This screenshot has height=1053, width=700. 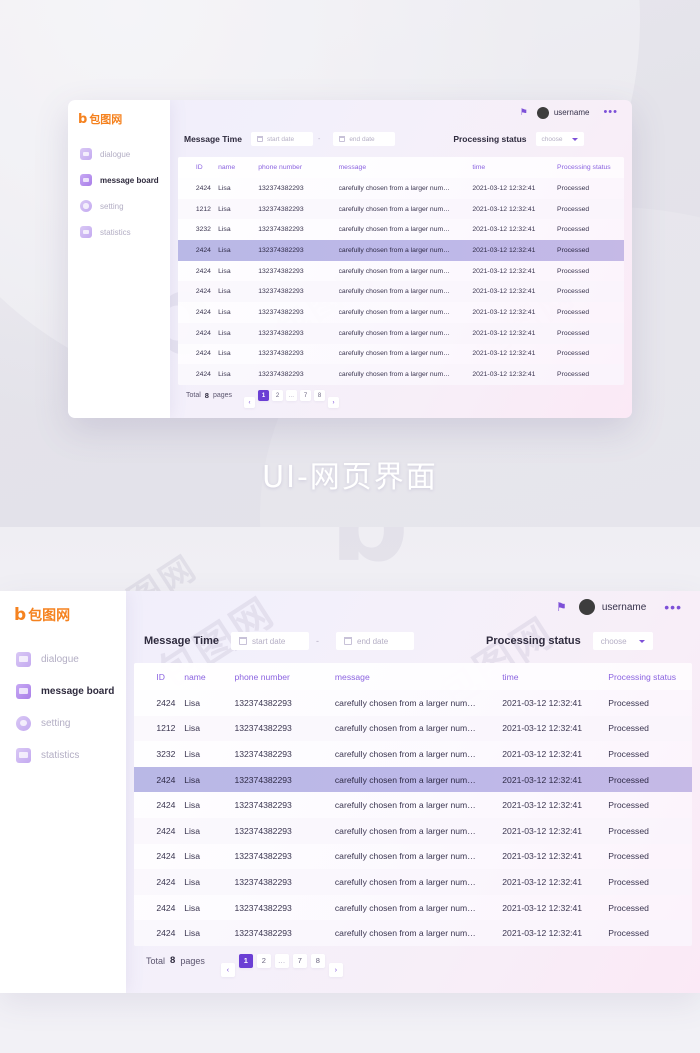 What do you see at coordinates (86, 180) in the screenshot?
I see `message-board-icon` at bounding box center [86, 180].